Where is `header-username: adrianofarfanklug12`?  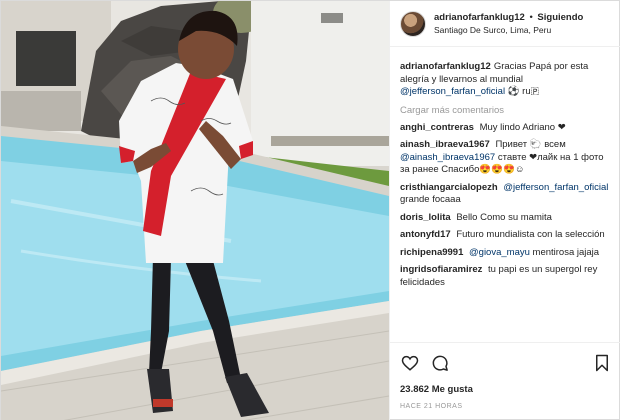
header-username: adrianofarfanklug12 is located at coordinates (479, 17).